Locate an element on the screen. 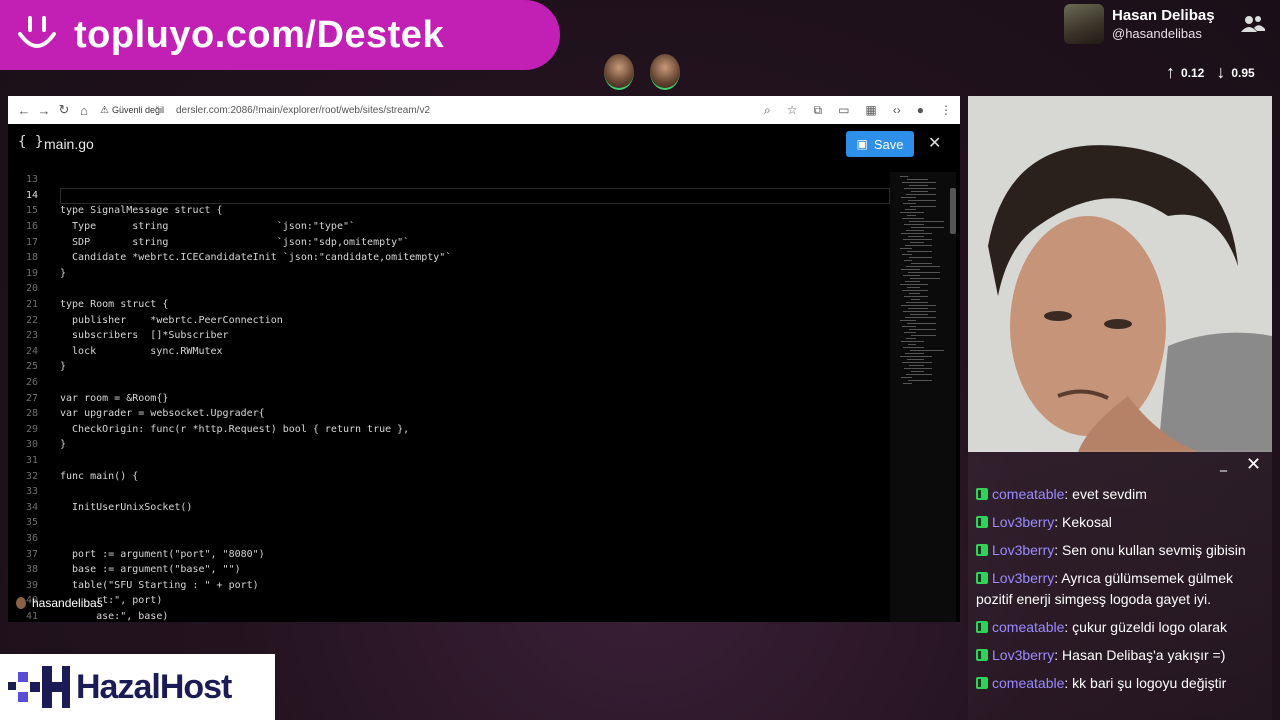  apps-icon: ▦ is located at coordinates (870, 110).